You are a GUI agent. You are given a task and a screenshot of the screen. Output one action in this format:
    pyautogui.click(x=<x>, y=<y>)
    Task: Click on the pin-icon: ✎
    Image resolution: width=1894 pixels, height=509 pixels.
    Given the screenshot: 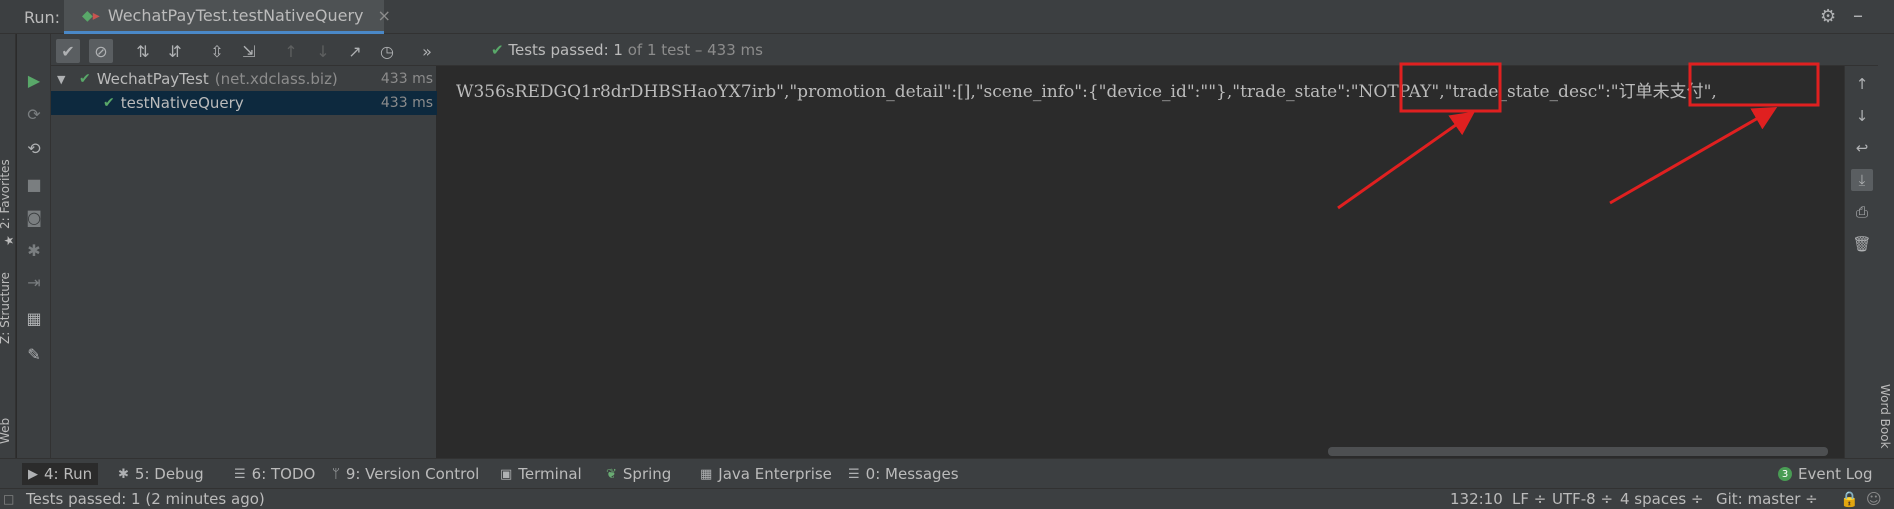 What is the action you would take?
    pyautogui.click(x=34, y=354)
    